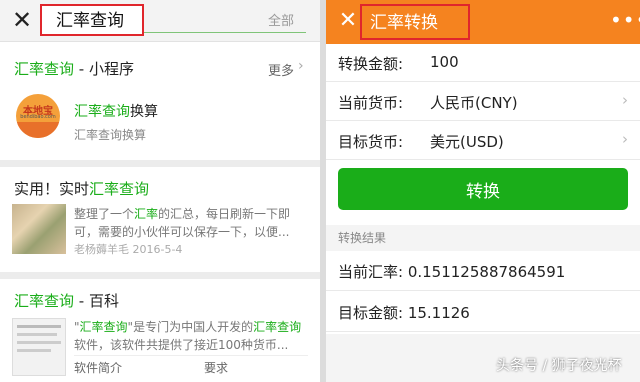  Describe the element at coordinates (371, 64) in the screenshot. I see `amount-label: 转换金额:` at that location.